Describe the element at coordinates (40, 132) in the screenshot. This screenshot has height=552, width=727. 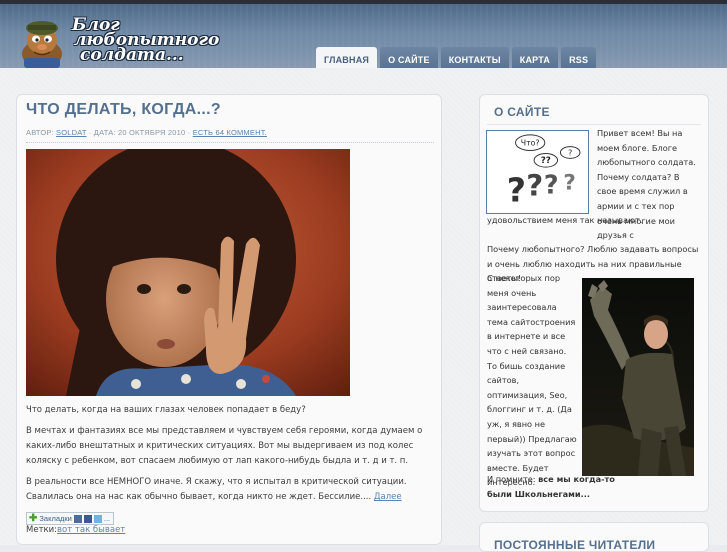
I see `meta-author-prefix: АВТОР:` at that location.